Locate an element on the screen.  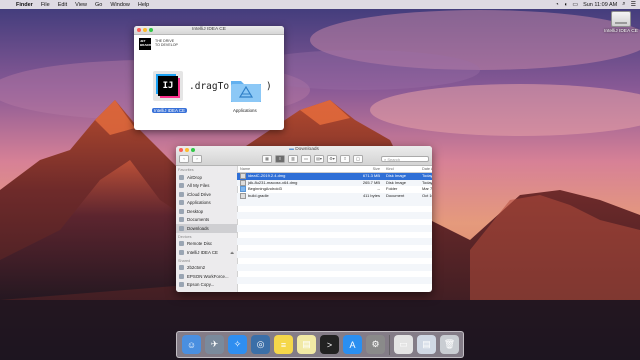
notes-icon: ≡ is located at coordinates (283, 344).